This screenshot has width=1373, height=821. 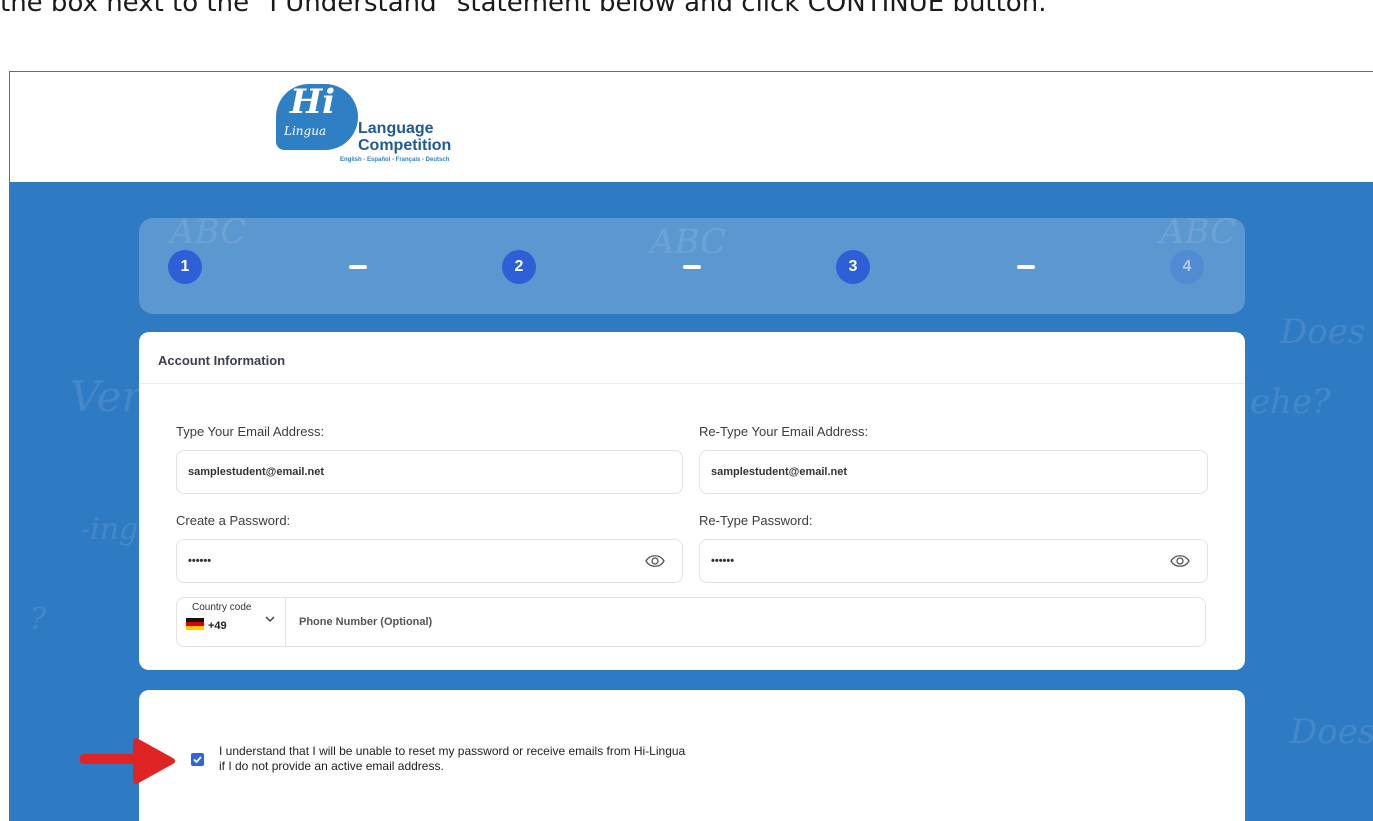 I want to click on email-label: Type Your Email Address:, so click(x=250, y=431).